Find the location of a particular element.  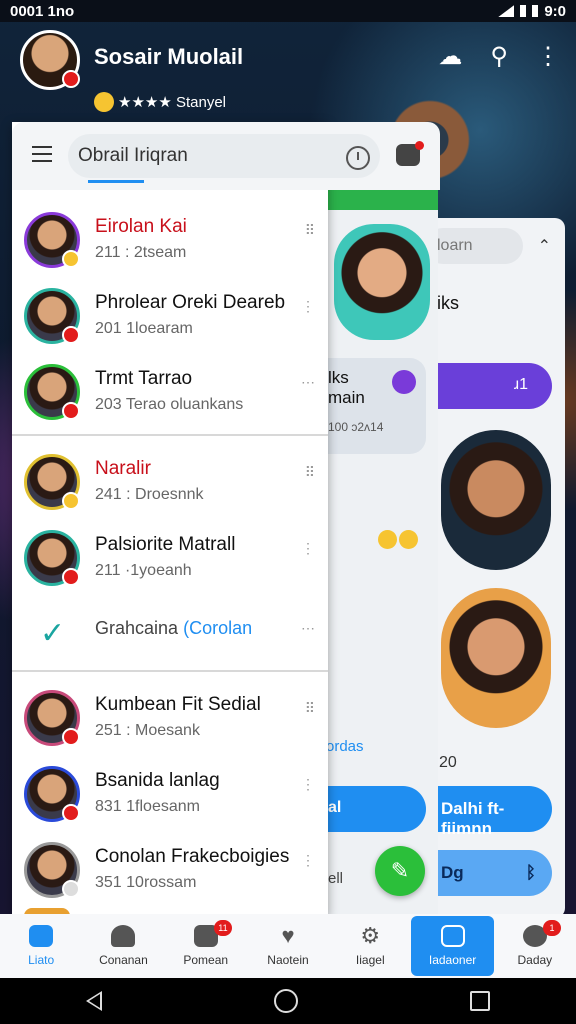

profile-status: ★★★★ Stanyel is located at coordinates (160, 102).